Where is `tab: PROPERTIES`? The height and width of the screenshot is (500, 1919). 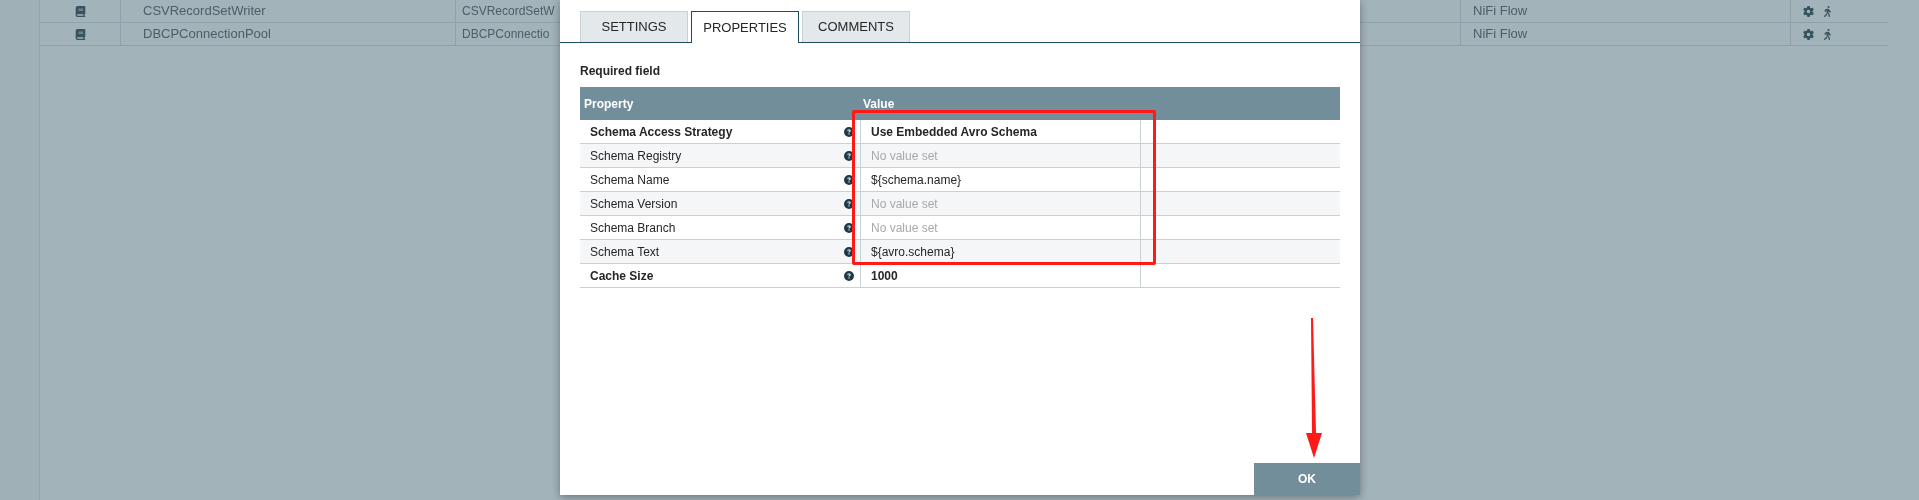
tab: PROPERTIES is located at coordinates (745, 27).